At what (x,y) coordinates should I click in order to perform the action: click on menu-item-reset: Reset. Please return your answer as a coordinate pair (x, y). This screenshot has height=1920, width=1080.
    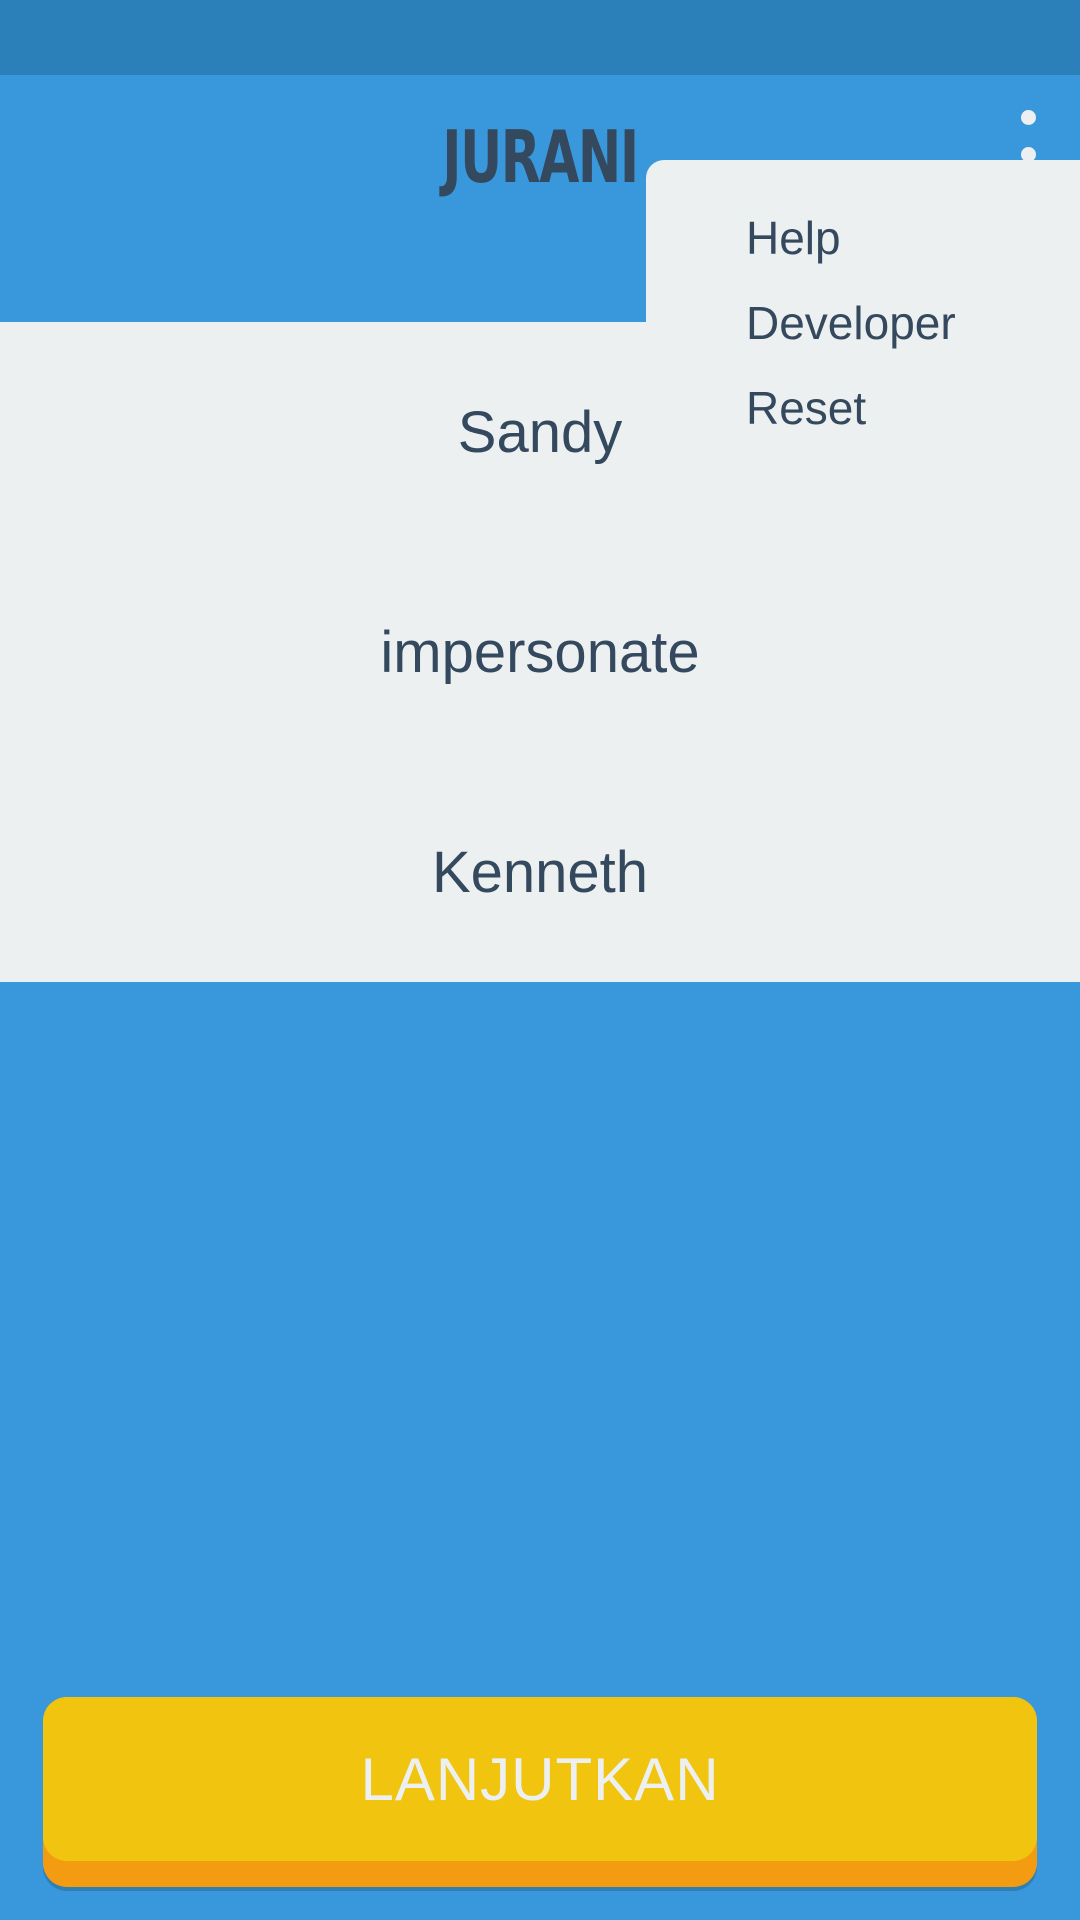
    Looking at the image, I should click on (806, 408).